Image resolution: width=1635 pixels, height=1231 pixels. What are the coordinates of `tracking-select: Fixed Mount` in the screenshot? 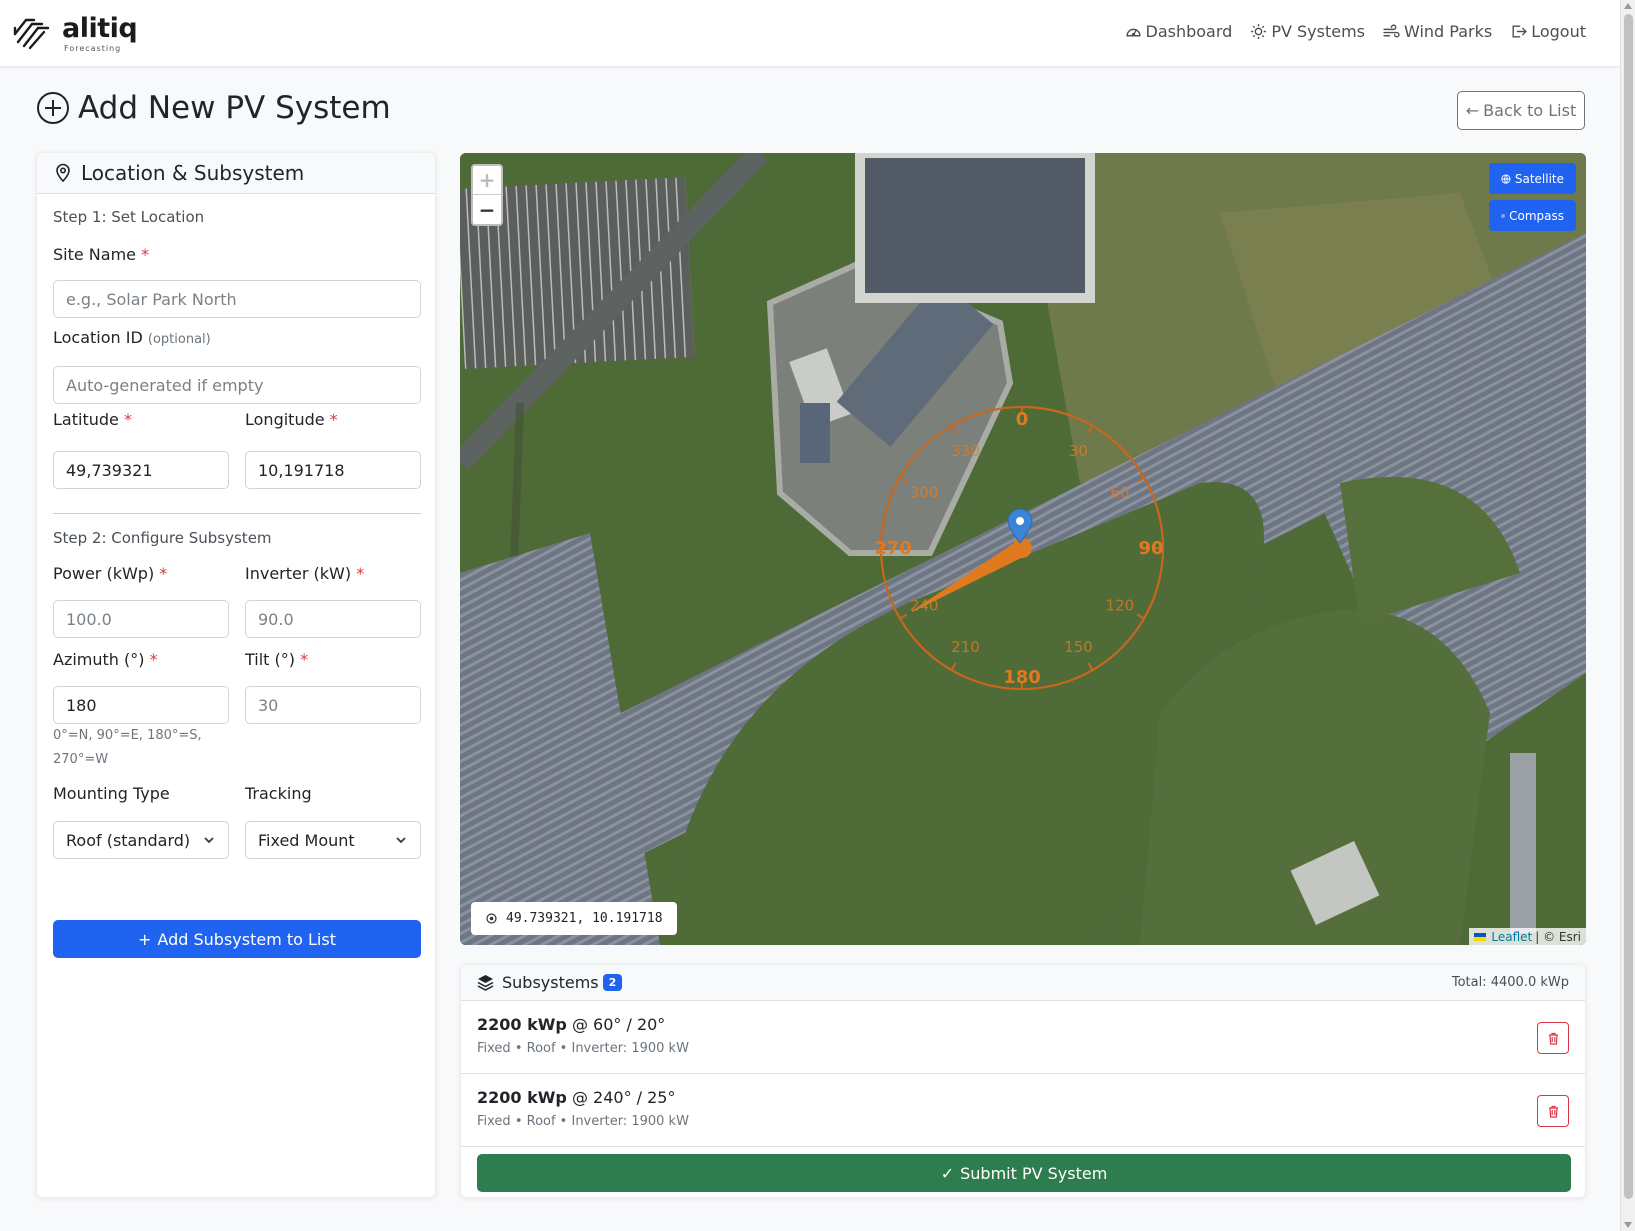 It's located at (333, 840).